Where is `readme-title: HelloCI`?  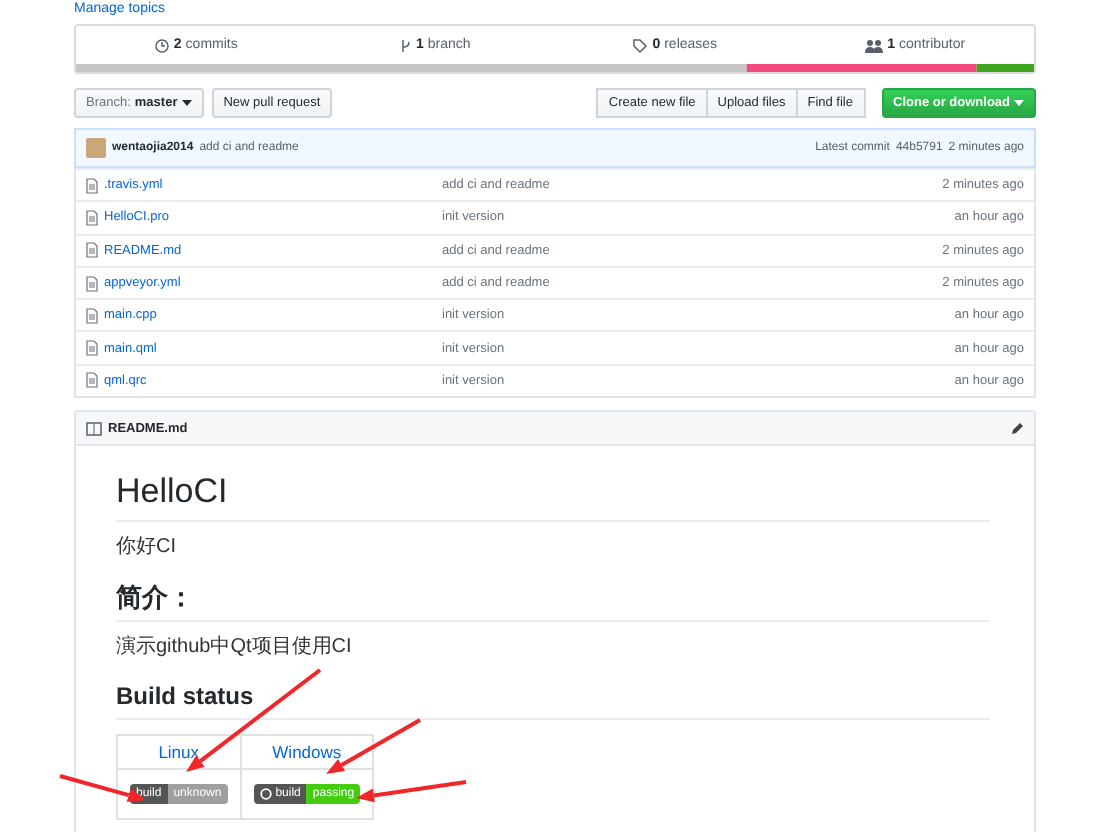 readme-title: HelloCI is located at coordinates (553, 496).